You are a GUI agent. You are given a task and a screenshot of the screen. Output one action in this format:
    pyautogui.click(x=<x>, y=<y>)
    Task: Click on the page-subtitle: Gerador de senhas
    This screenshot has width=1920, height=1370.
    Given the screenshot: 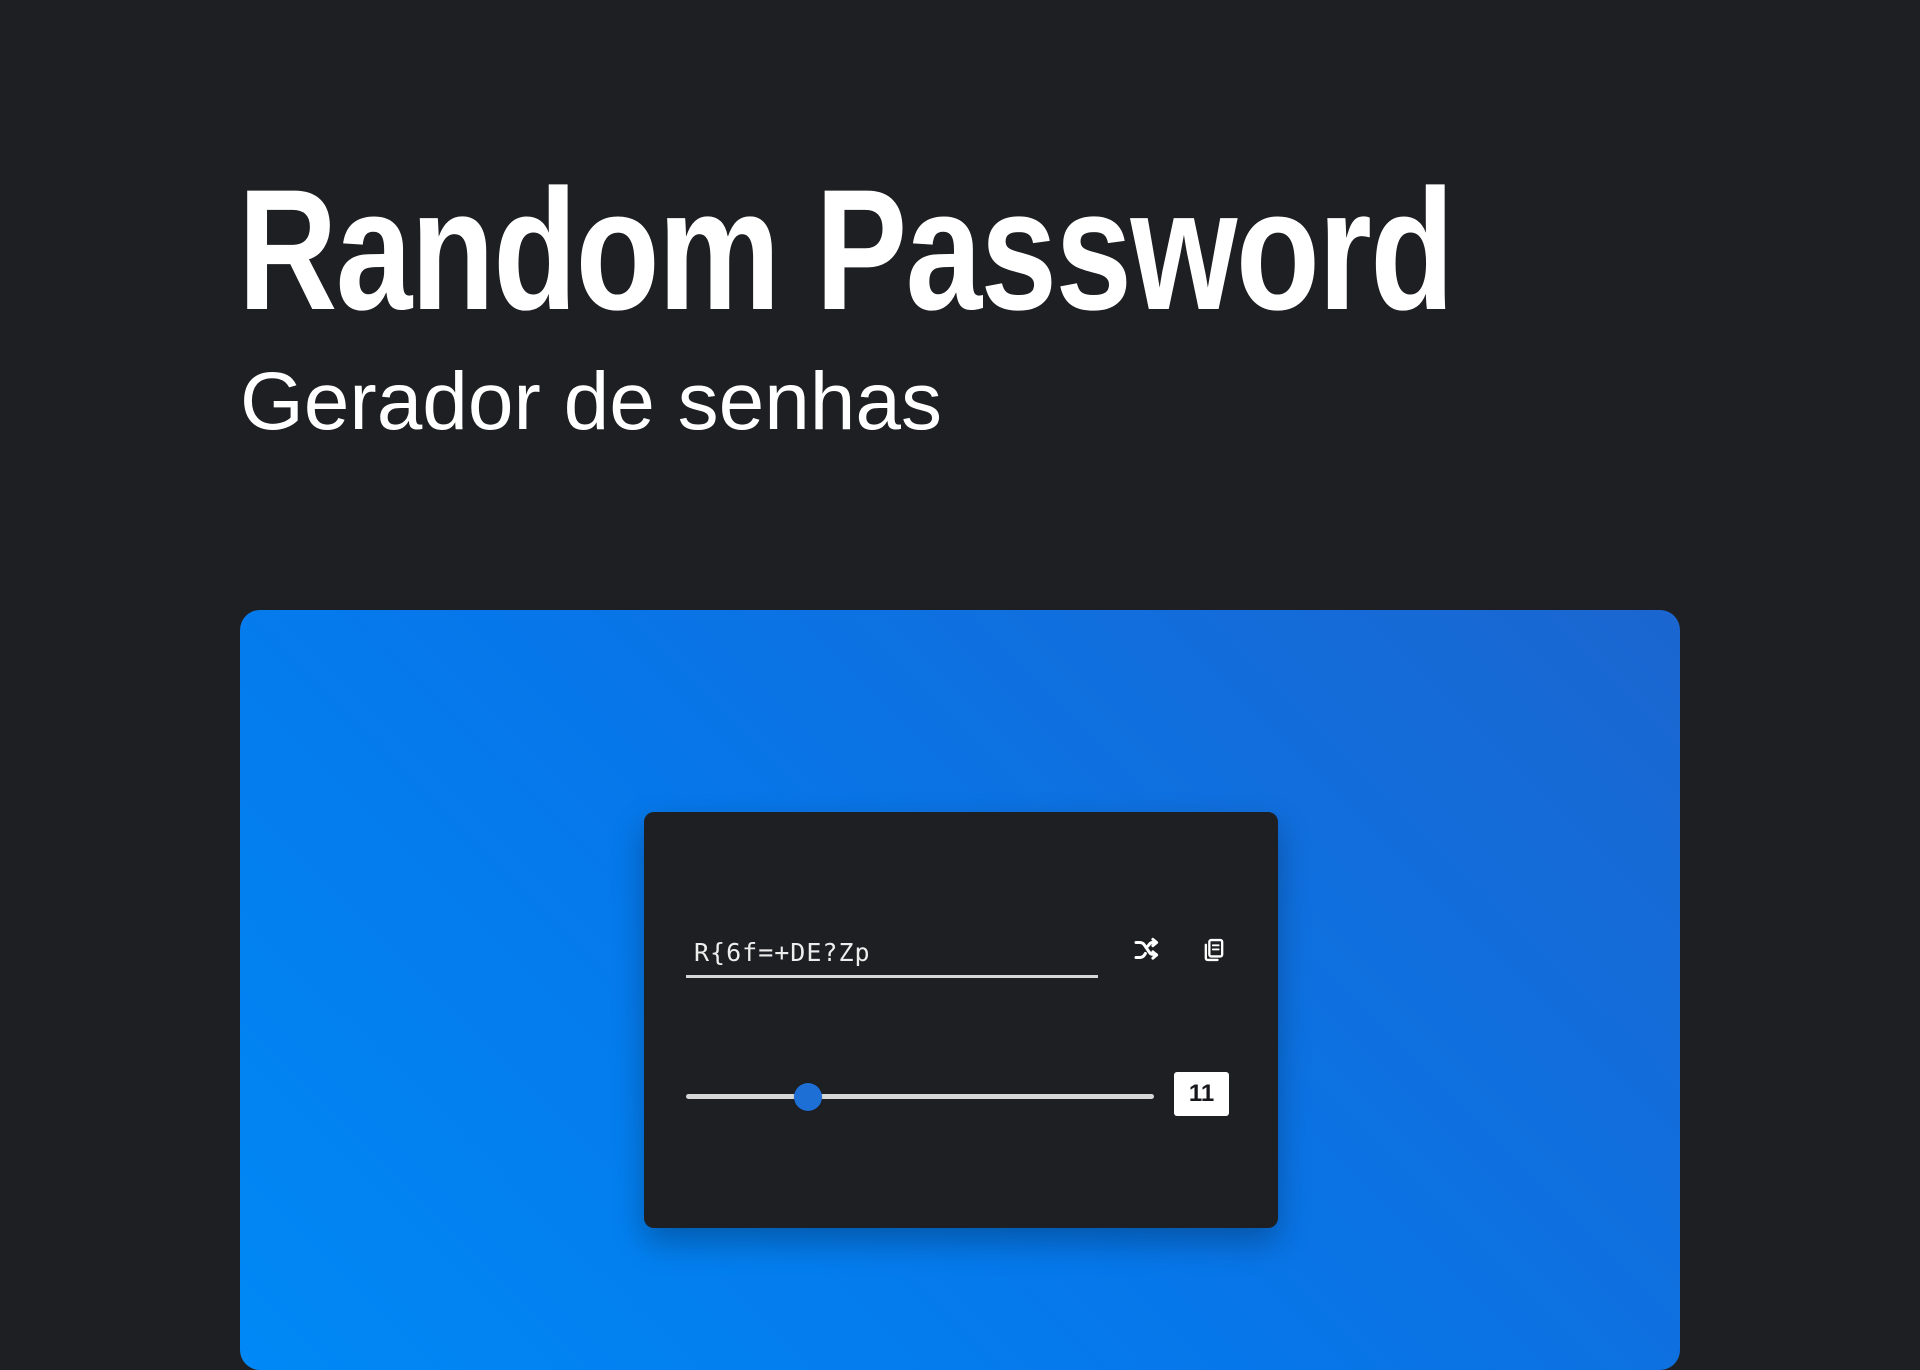 What is the action you would take?
    pyautogui.click(x=591, y=401)
    